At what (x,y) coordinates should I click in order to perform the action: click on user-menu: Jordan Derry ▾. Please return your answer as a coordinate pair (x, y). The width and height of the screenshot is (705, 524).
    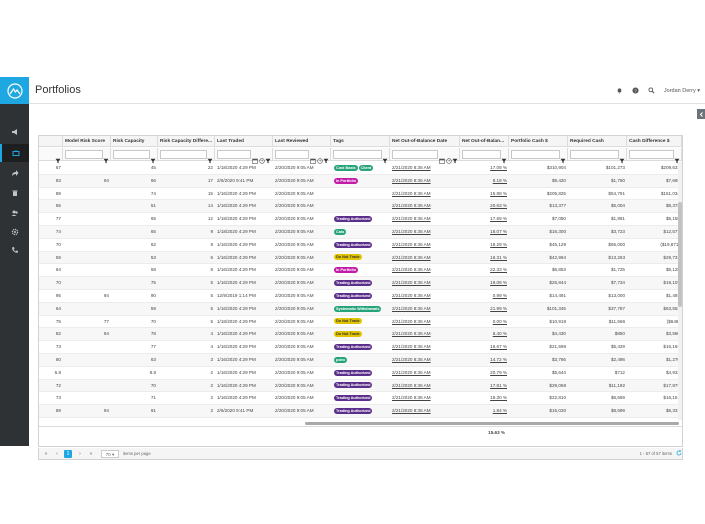
    Looking at the image, I should click on (682, 91).